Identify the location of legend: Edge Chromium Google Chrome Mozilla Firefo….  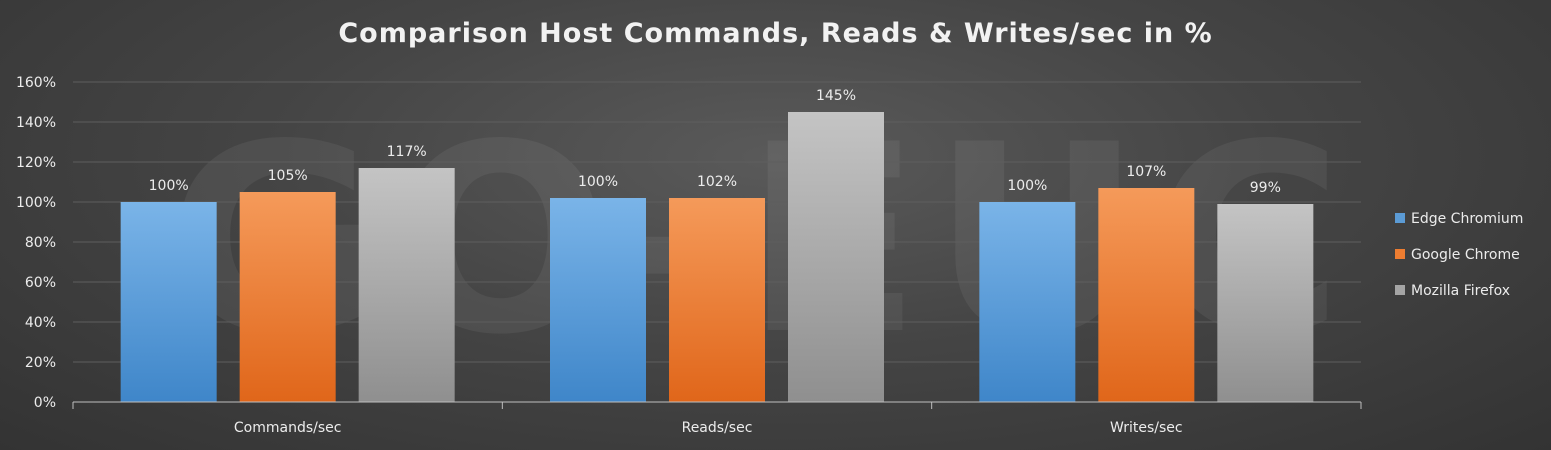
(1459, 255).